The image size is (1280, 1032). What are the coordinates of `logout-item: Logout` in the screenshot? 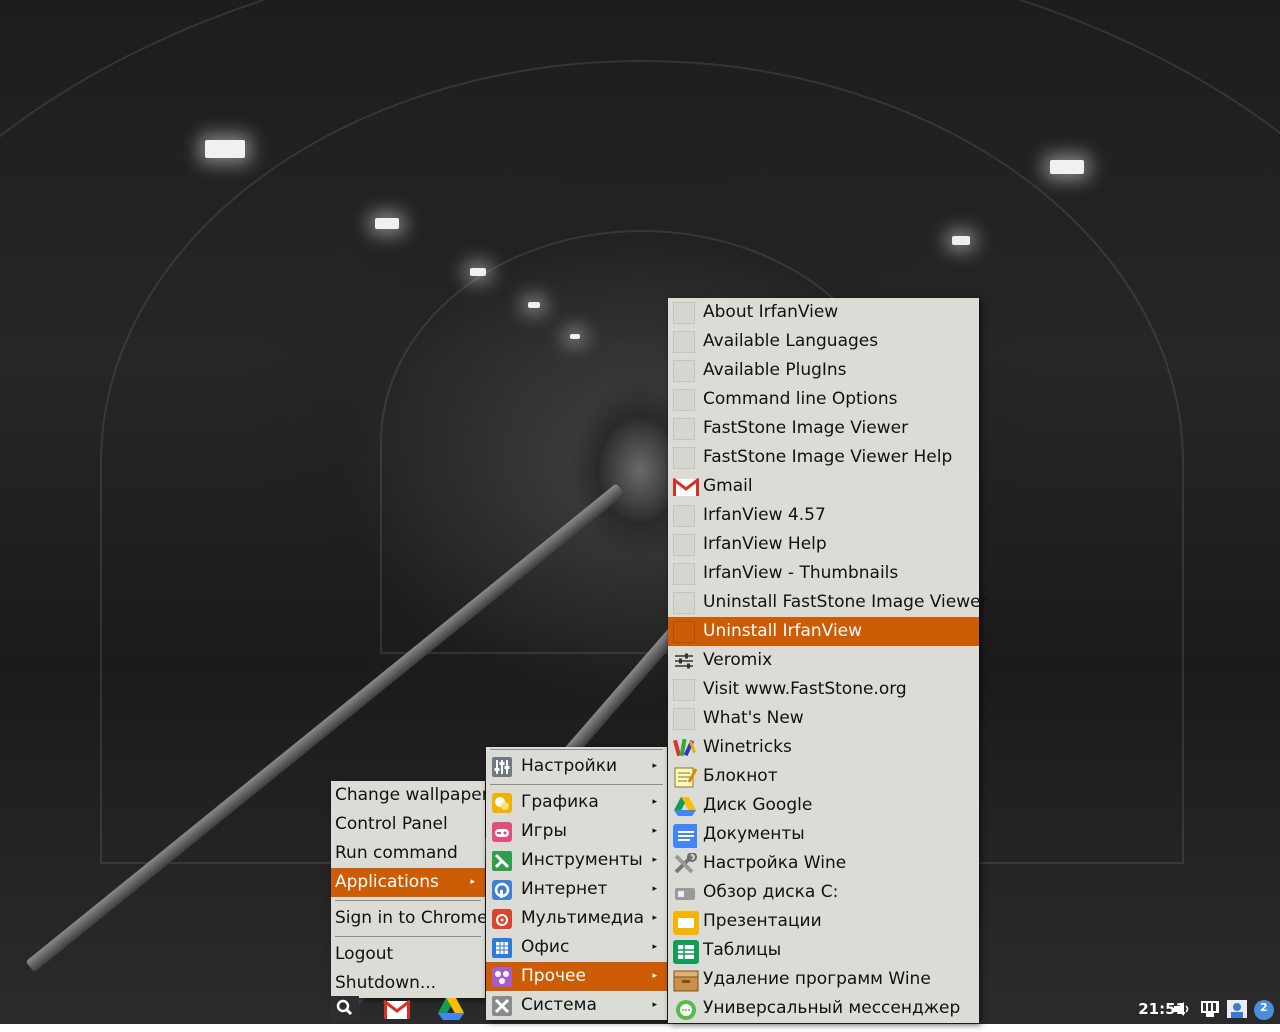 It's located at (408, 954).